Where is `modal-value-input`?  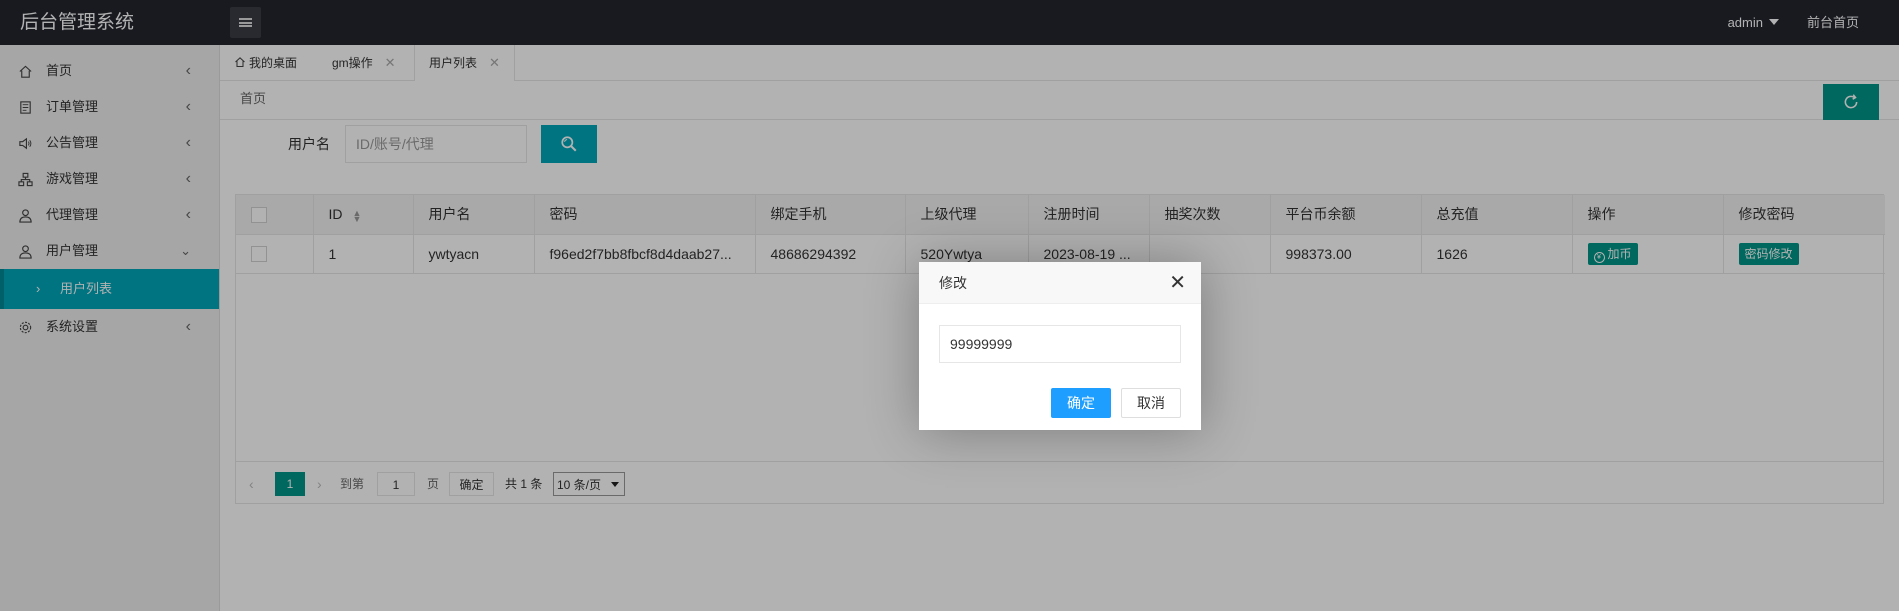
modal-value-input is located at coordinates (1060, 344).